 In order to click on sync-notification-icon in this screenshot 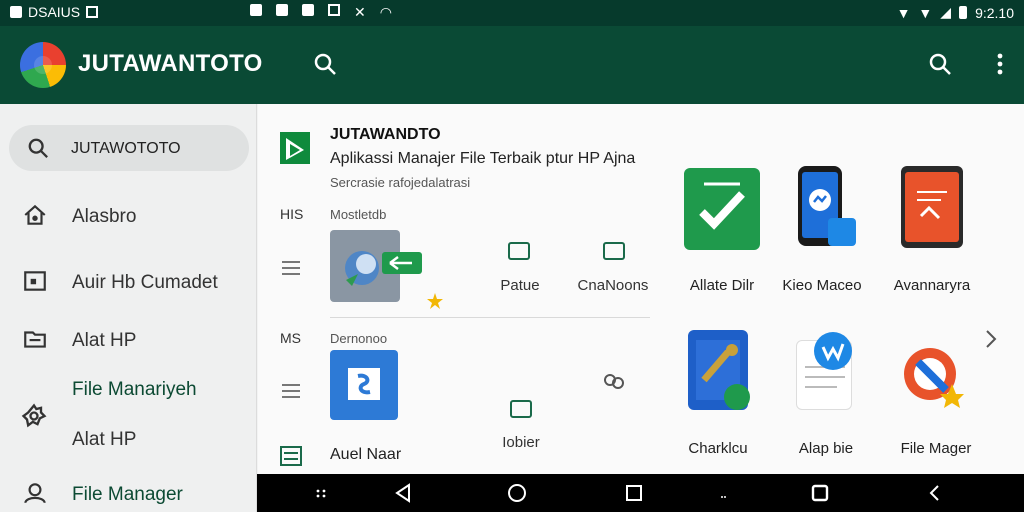, I will do `click(334, 10)`.